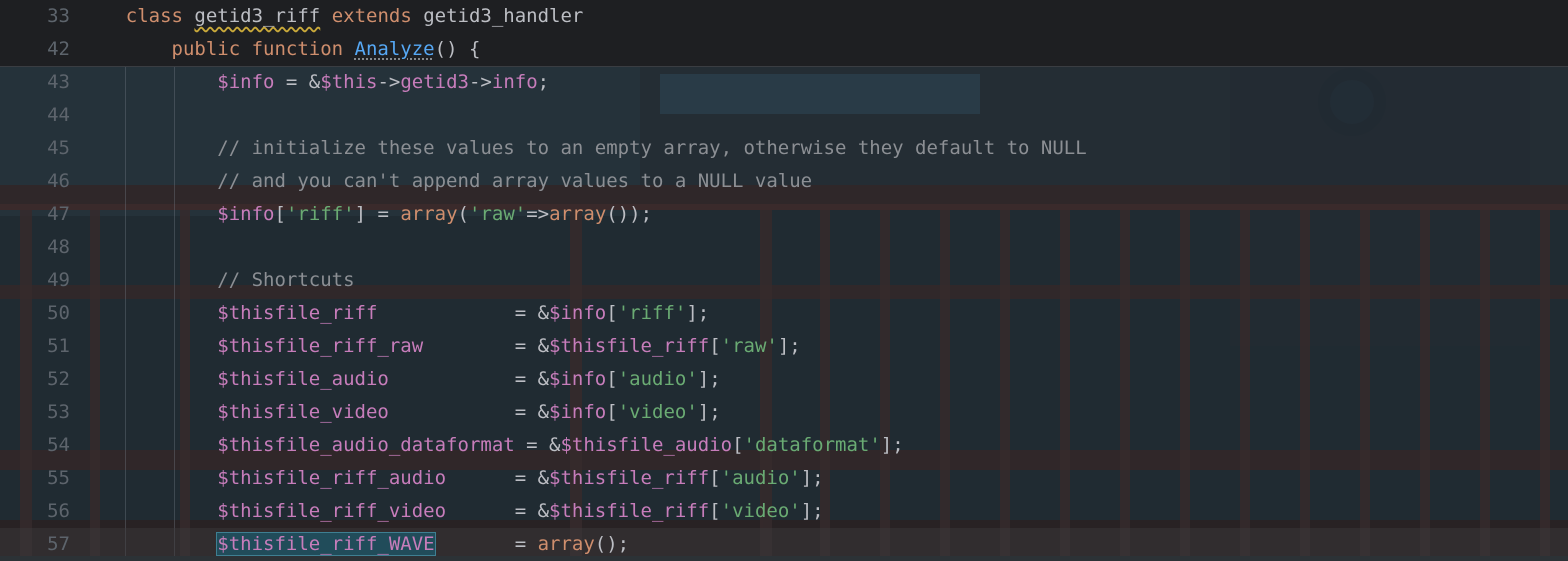 The width and height of the screenshot is (1568, 561). Describe the element at coordinates (320, 346) in the screenshot. I see `code-token: $thisfile_riff_raw` at that location.